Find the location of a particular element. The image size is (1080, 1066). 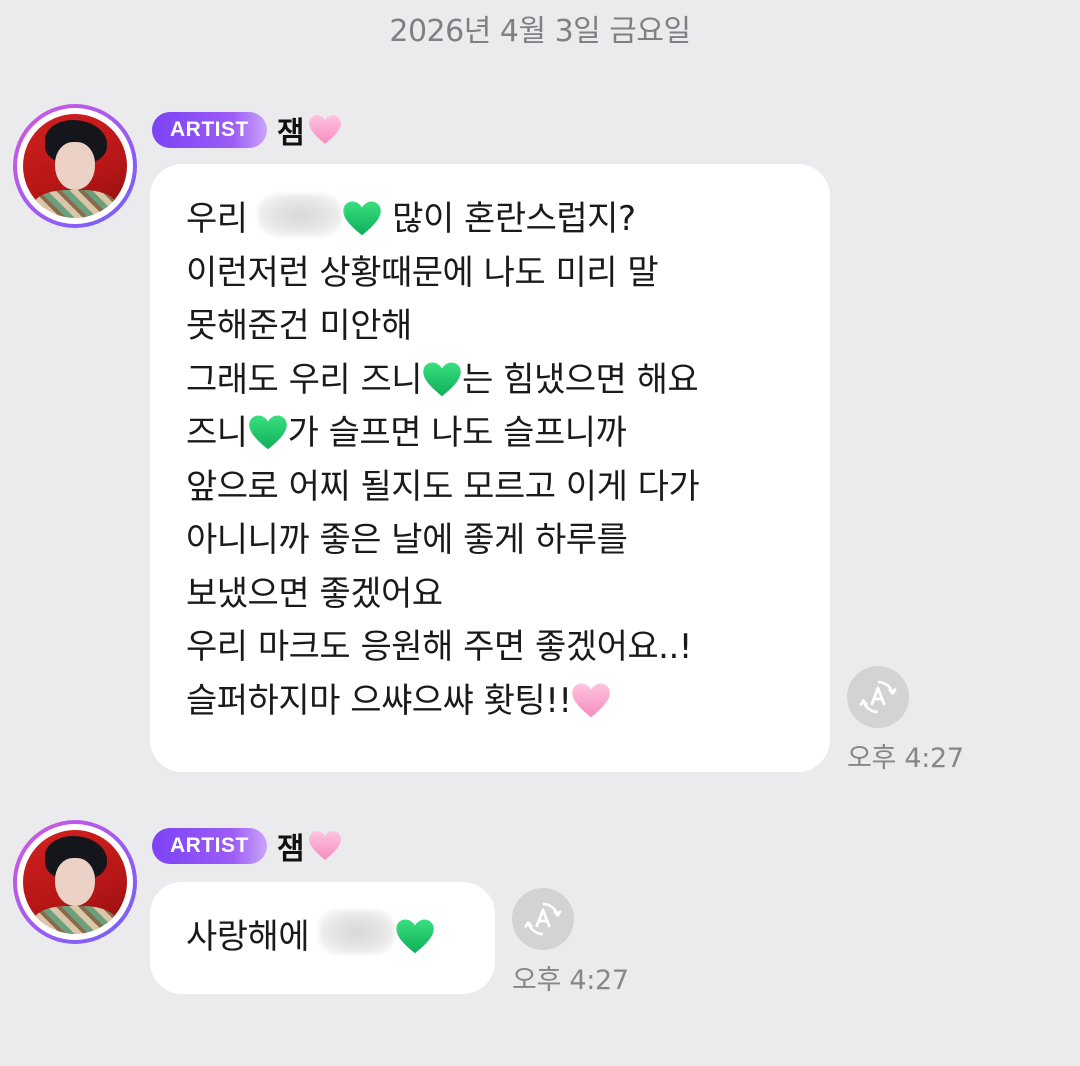

message-text: 사랑해에 is located at coordinates (340, 937).